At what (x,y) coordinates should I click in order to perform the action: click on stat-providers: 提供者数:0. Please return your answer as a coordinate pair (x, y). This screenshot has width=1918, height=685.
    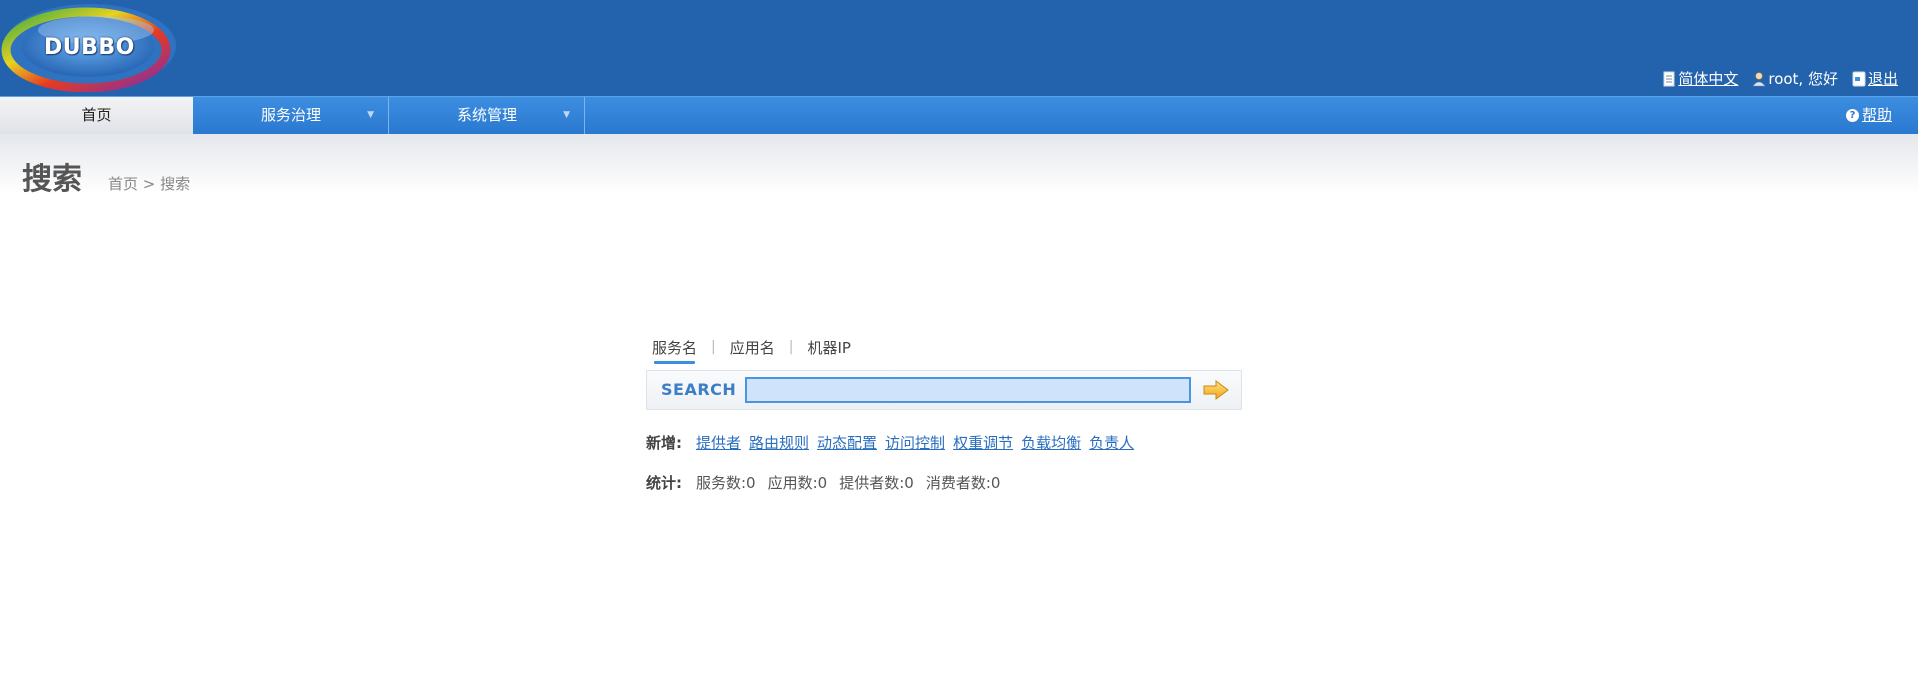
    Looking at the image, I should click on (876, 482).